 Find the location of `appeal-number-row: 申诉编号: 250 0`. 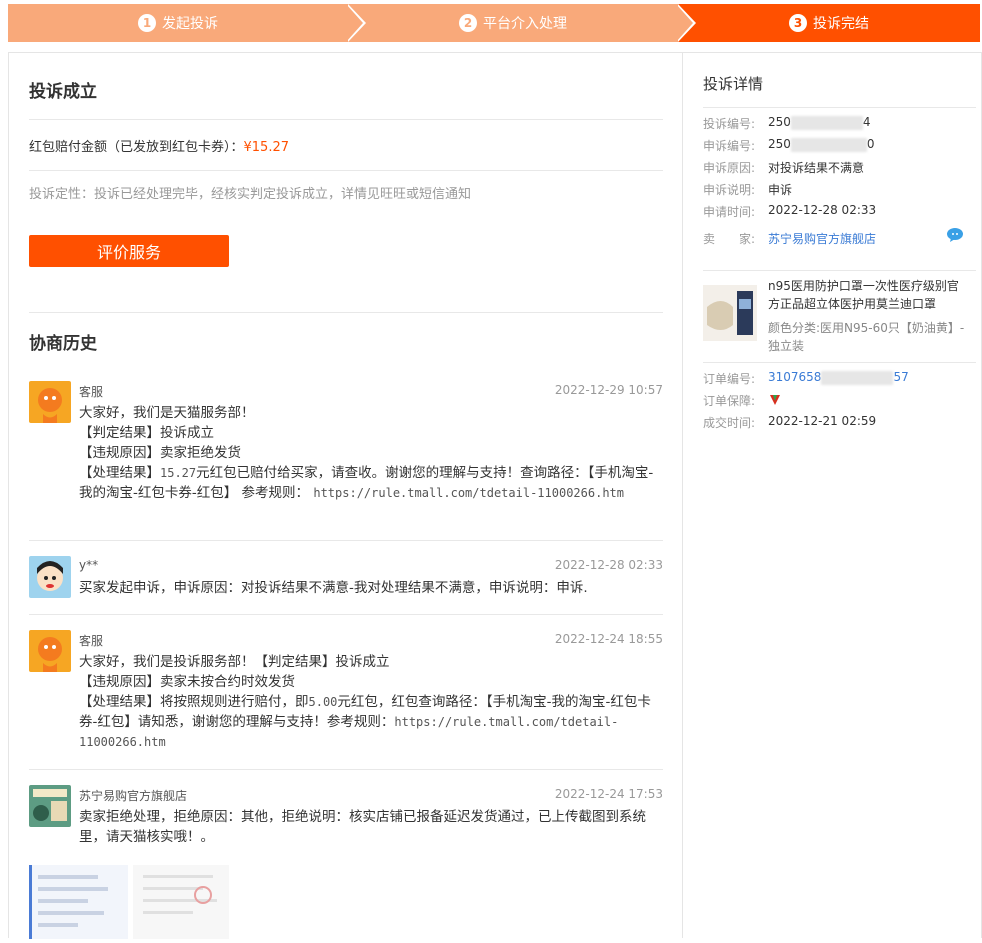

appeal-number-row: 申诉编号: 250 0 is located at coordinates (789, 145).